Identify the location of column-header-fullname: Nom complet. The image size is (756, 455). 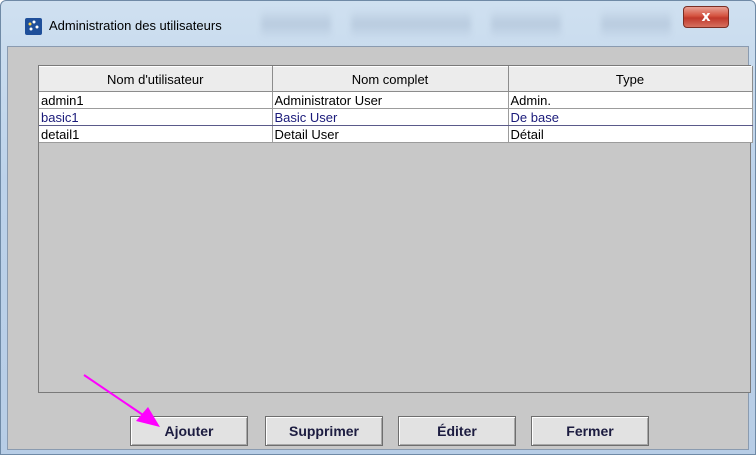
(390, 79).